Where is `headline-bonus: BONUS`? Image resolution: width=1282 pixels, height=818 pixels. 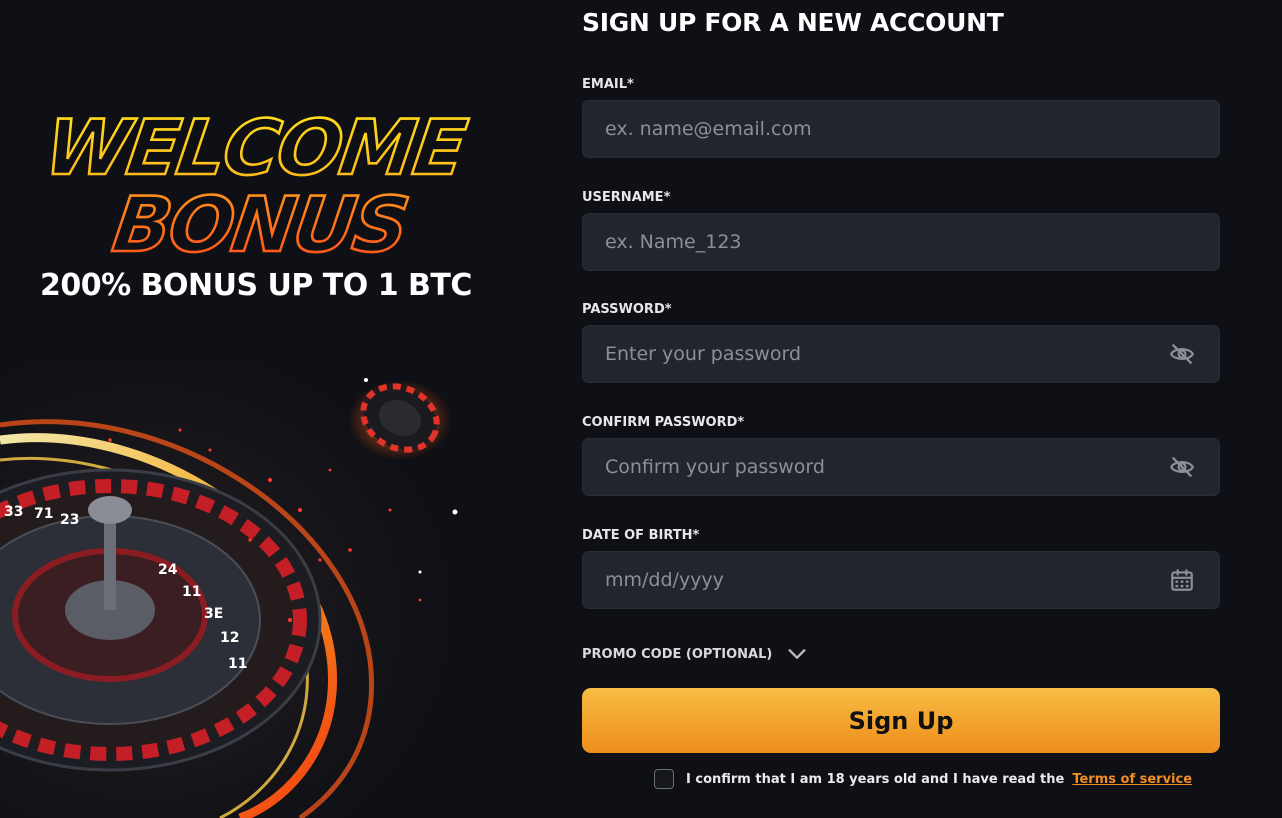
headline-bonus: BONUS is located at coordinates (260, 224).